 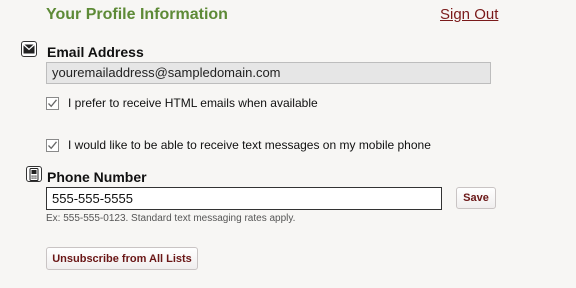 I want to click on phone-number-field: 555-555-5555, so click(x=244, y=198).